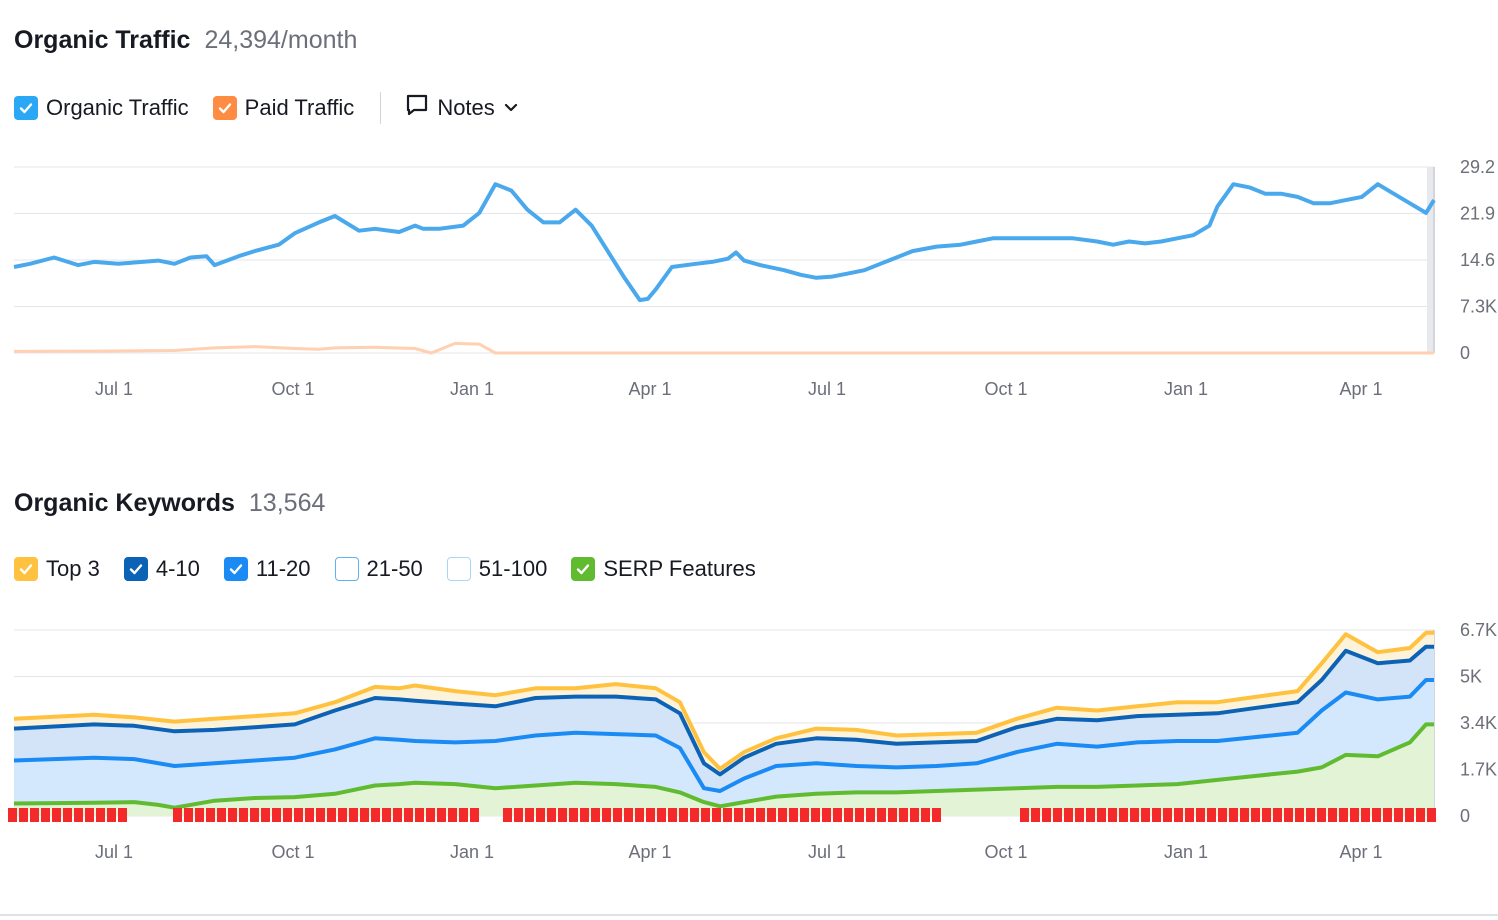 Image resolution: width=1498 pixels, height=920 pixels. I want to click on chevron-down-icon, so click(511, 108).